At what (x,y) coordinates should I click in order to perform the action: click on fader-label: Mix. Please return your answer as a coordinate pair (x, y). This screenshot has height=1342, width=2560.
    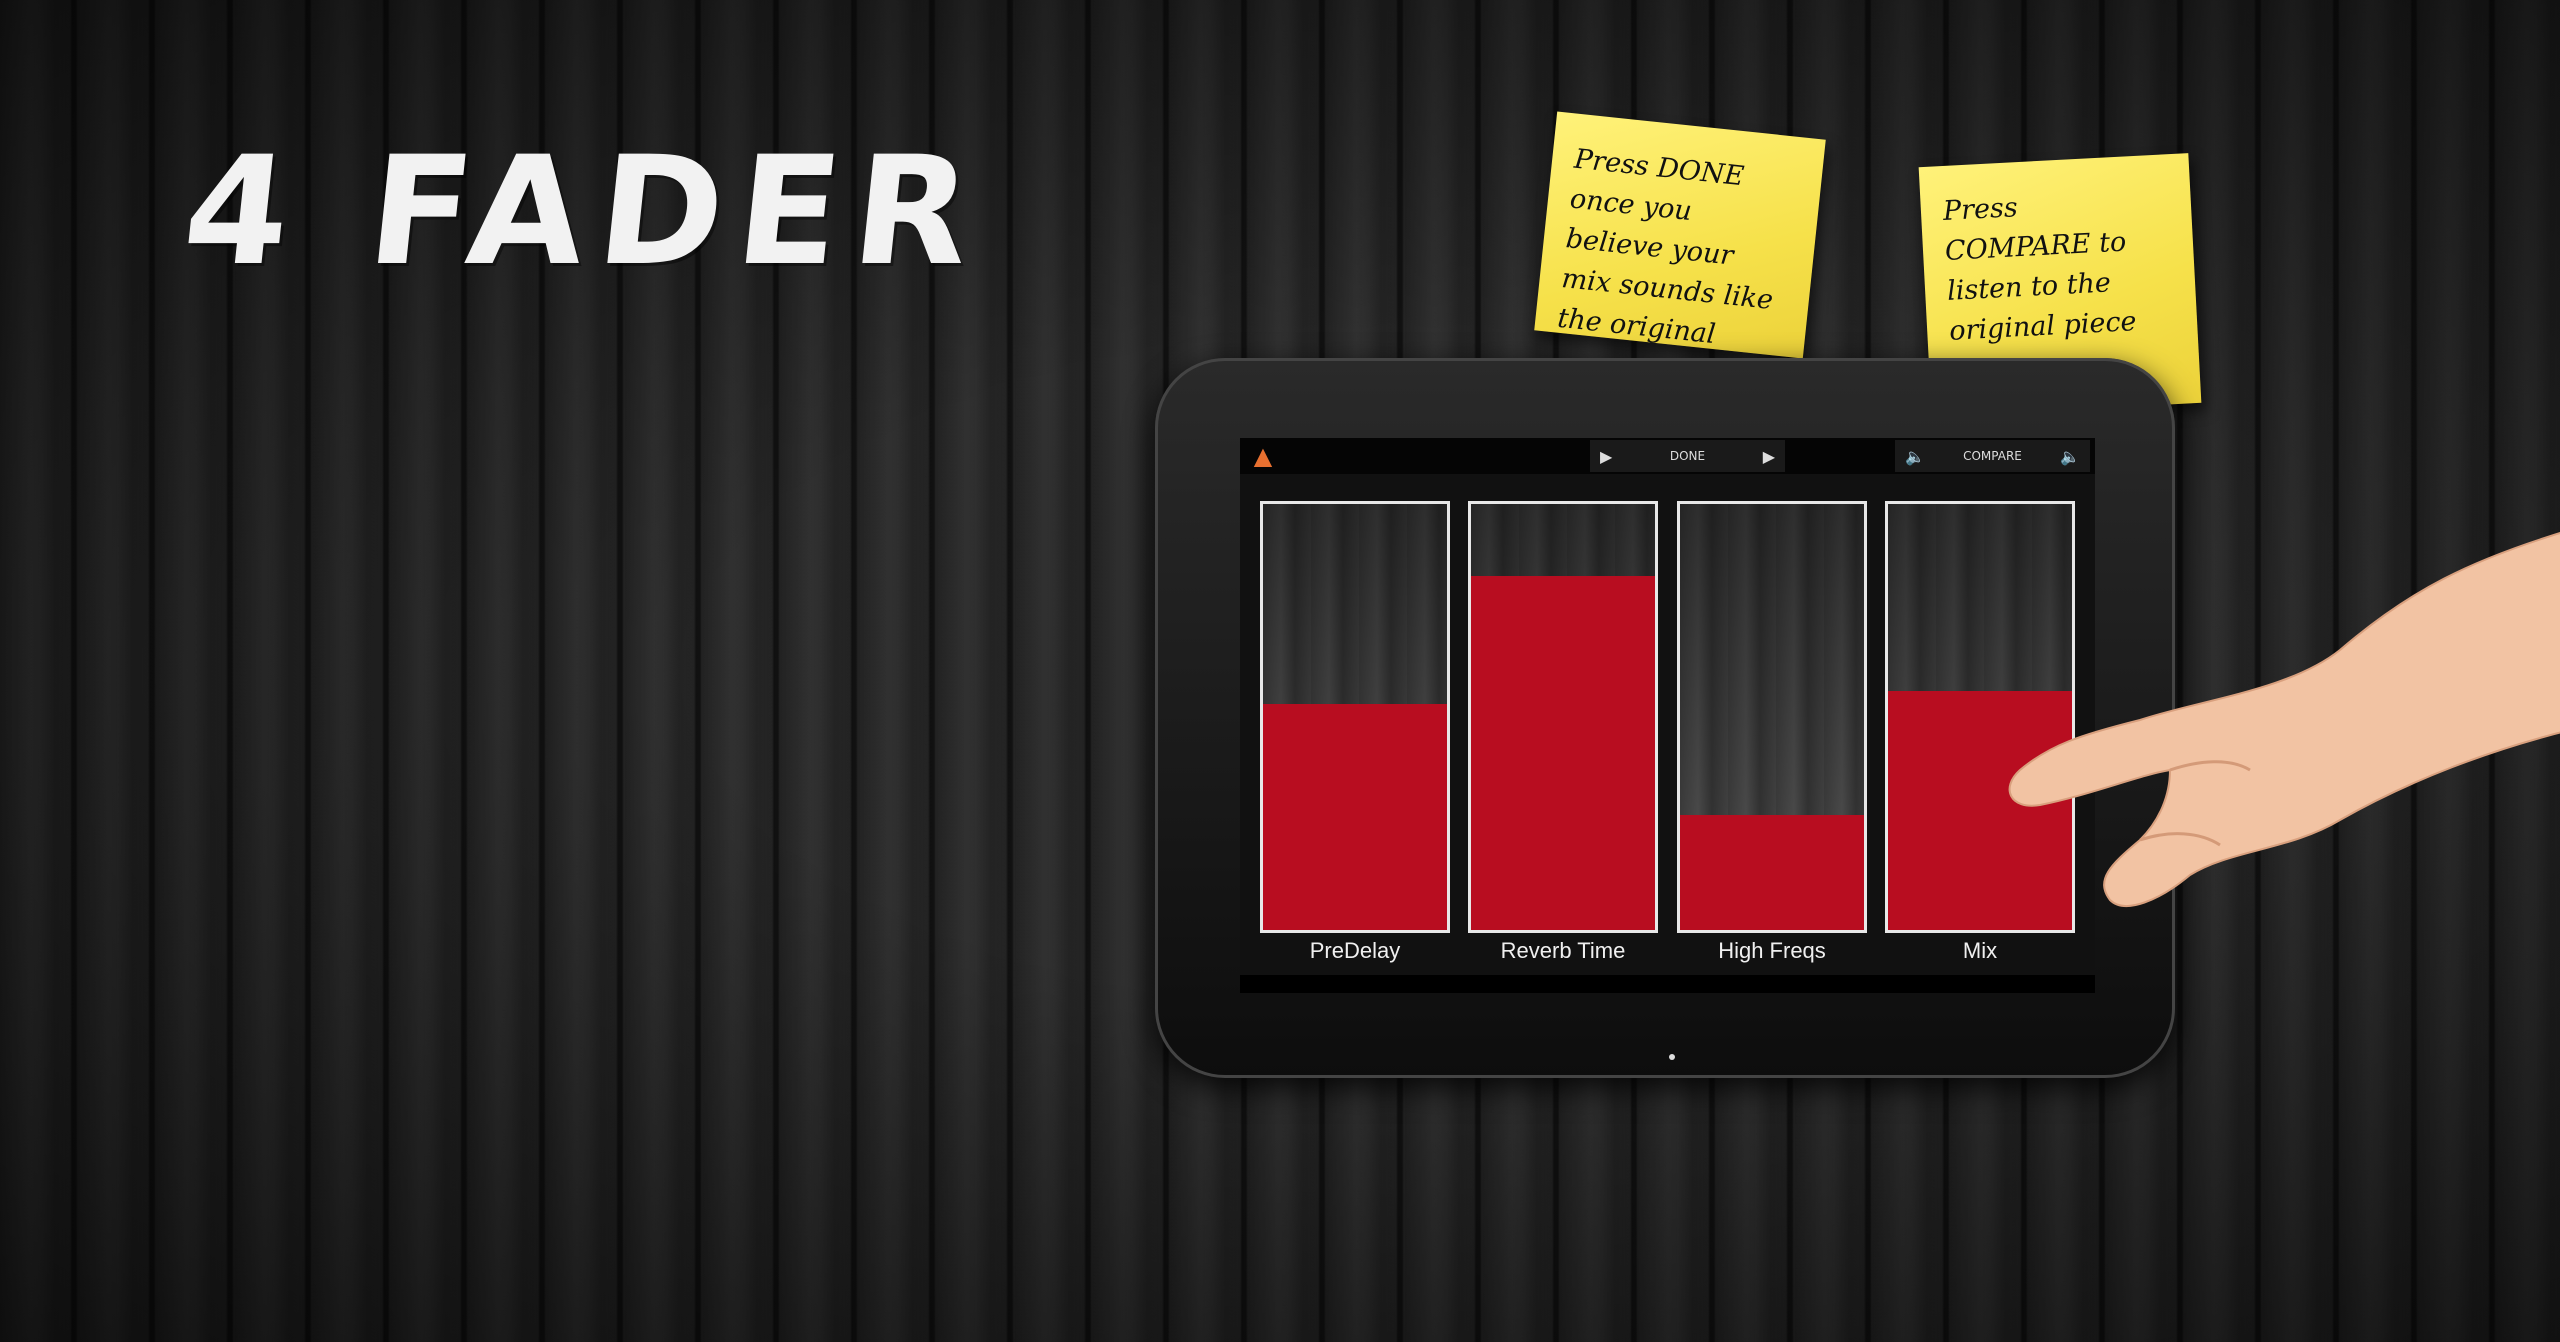
    Looking at the image, I should click on (1980, 950).